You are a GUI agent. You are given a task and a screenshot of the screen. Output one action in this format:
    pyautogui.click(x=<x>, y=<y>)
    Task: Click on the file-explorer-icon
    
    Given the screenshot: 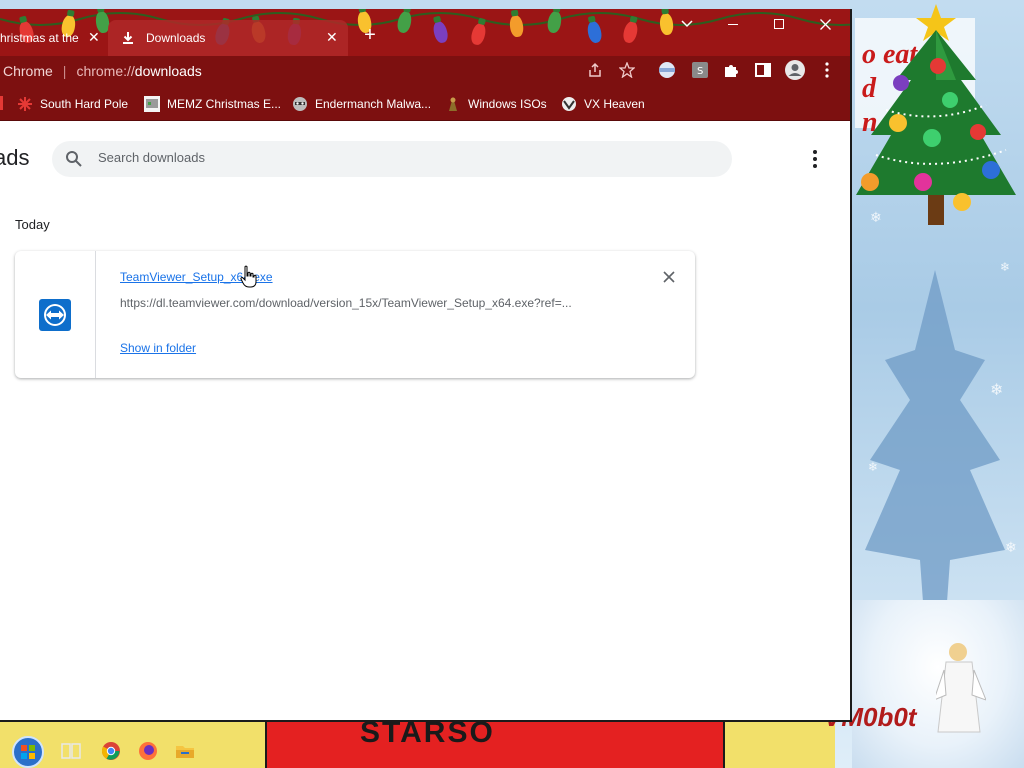 What is the action you would take?
    pyautogui.click(x=185, y=751)
    